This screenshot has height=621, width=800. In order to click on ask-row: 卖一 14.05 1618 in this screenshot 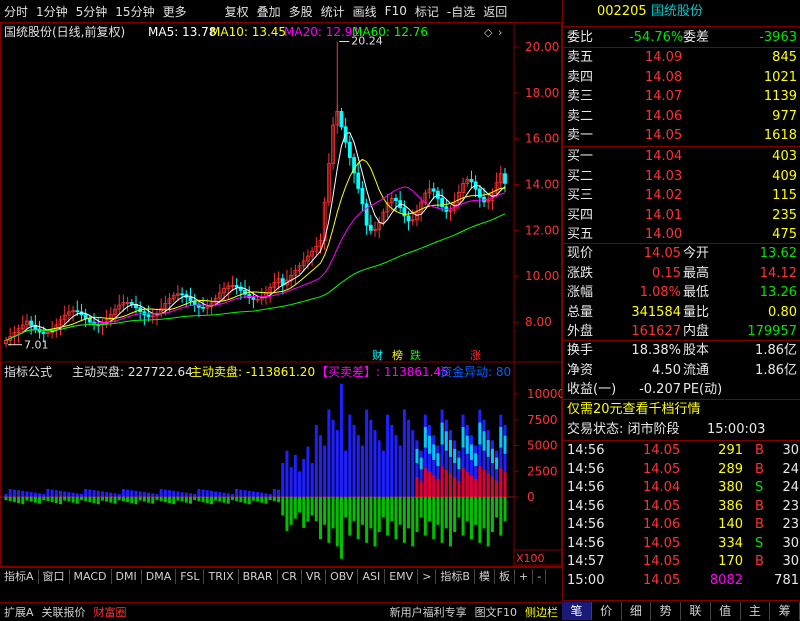, I will do `click(681, 135)`.